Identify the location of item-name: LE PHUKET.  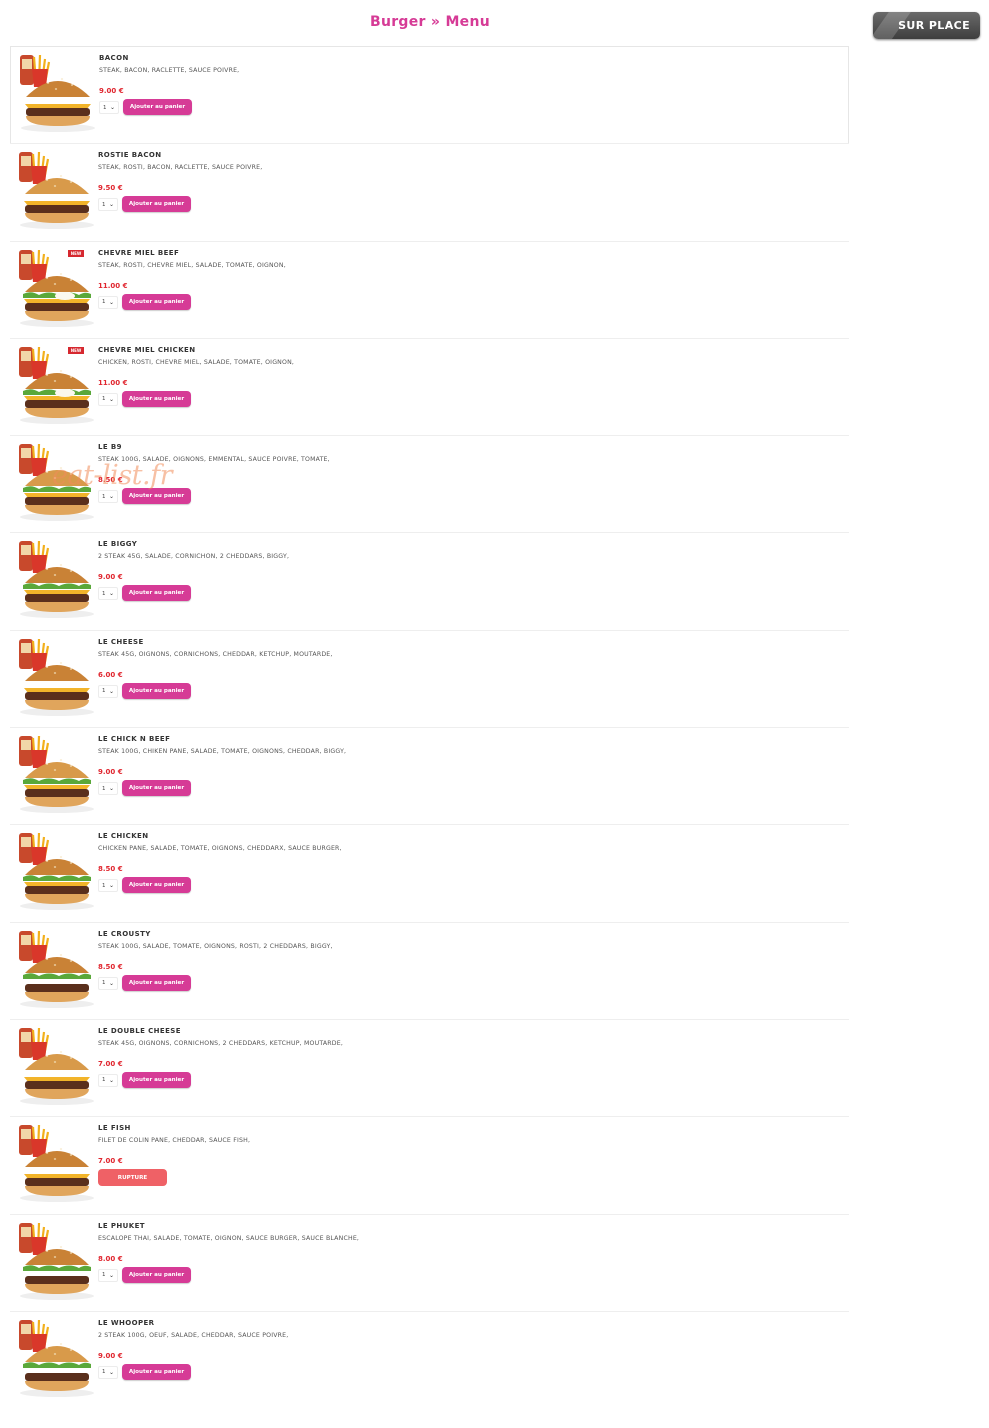
(121, 1225).